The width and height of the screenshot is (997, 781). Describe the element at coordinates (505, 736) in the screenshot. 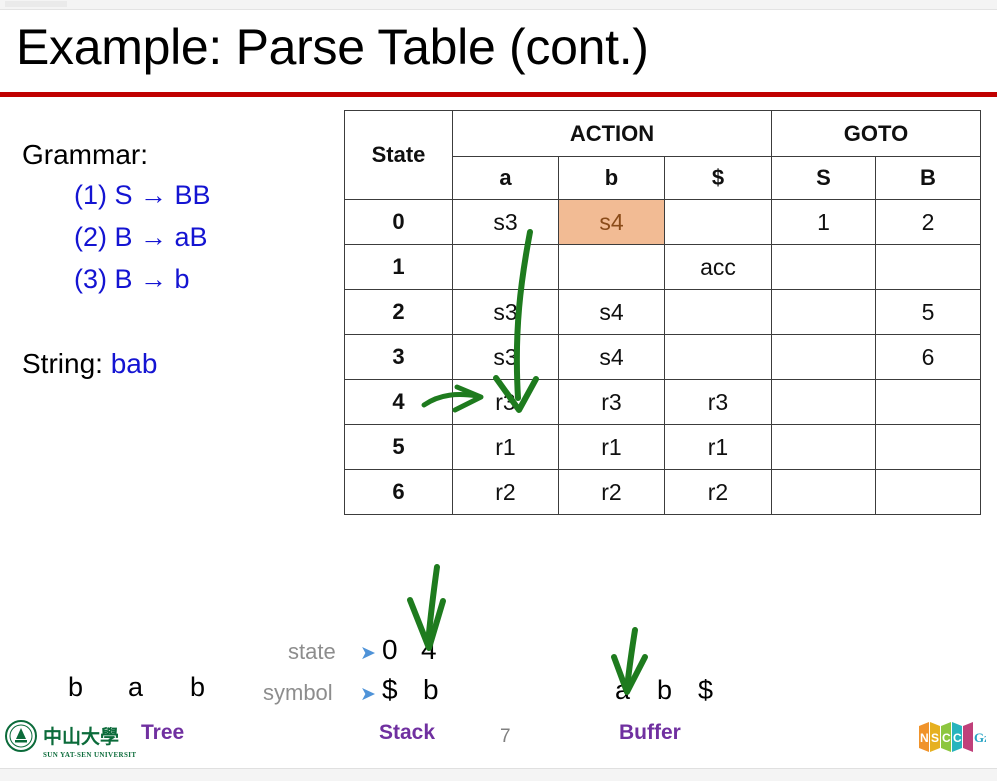

I see `page-number: 7` at that location.